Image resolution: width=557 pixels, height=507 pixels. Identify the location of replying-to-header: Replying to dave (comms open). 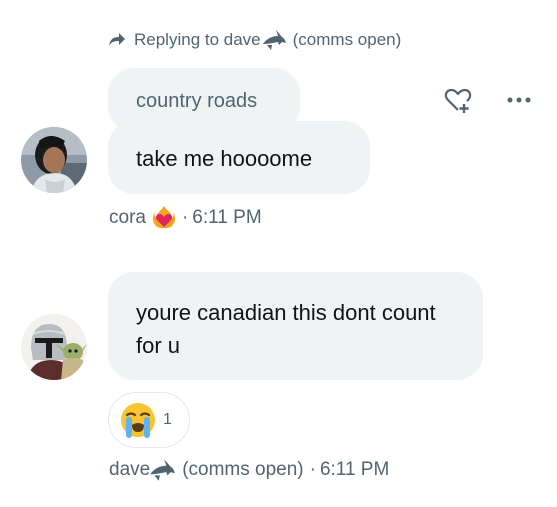
(254, 40).